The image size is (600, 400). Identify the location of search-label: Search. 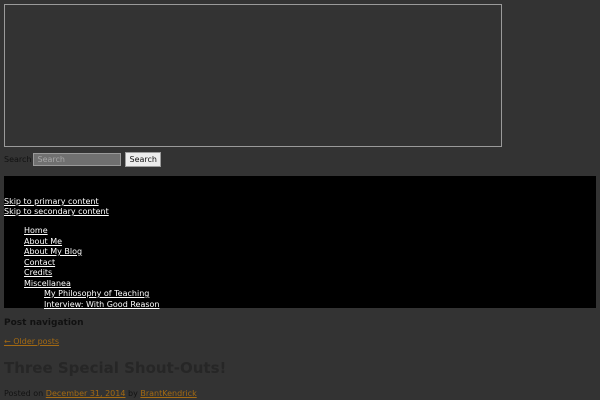
(18, 159).